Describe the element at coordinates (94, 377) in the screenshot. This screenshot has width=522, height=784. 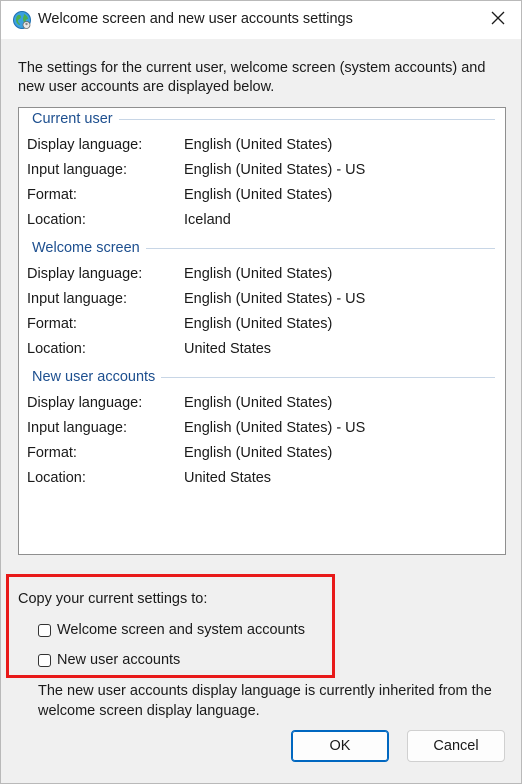
I see `group-header-label: New user accounts` at that location.